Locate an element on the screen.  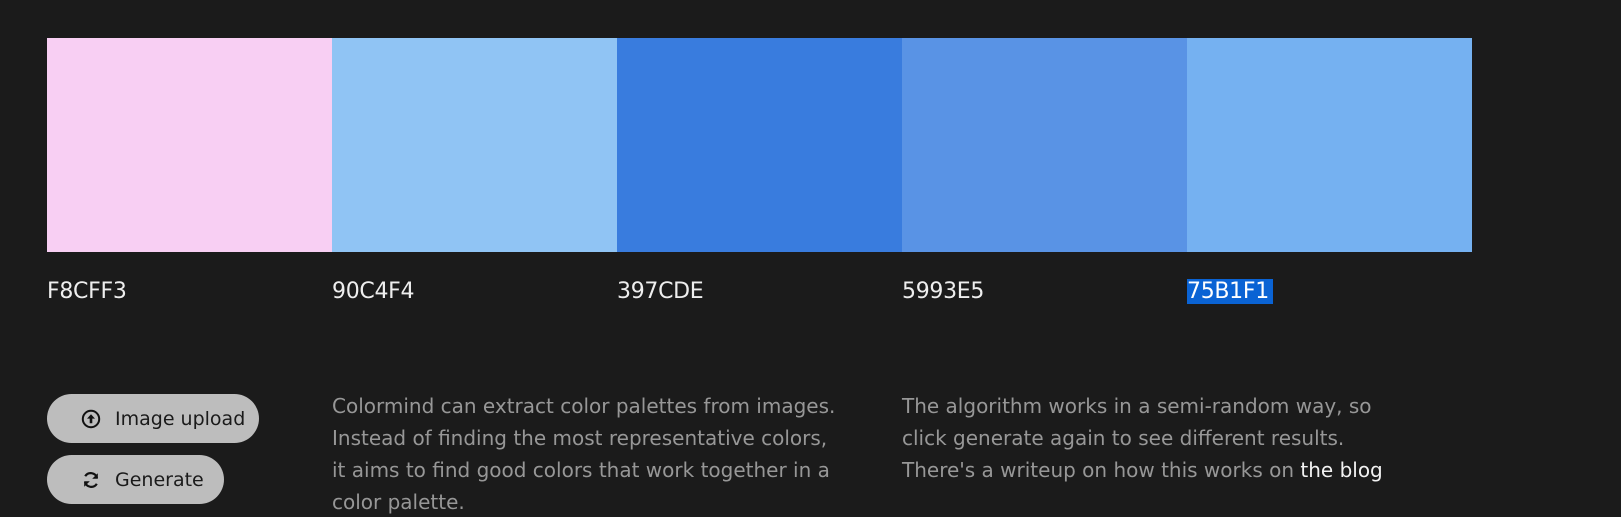
palette-column-4: 5993E5 is located at coordinates (1044, 172).